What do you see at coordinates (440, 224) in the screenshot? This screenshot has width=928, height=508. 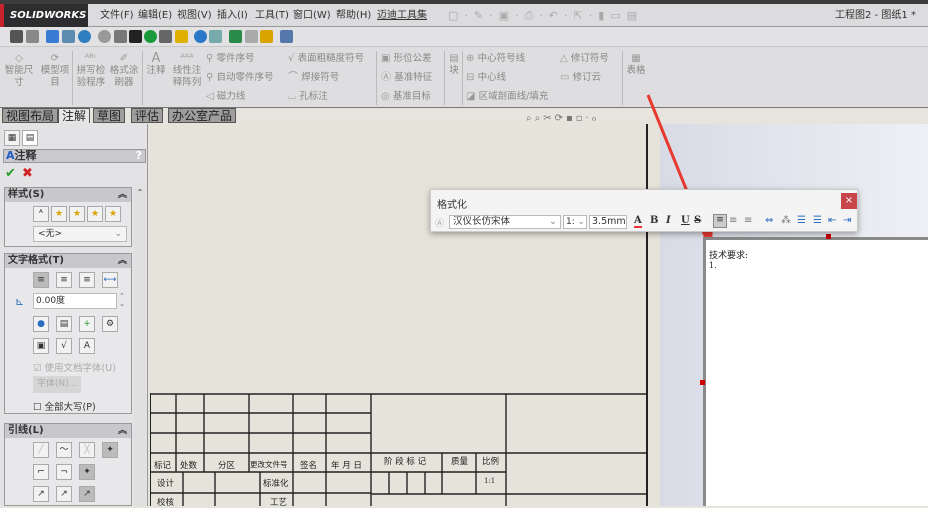 I see `font-icon: Ⓐ` at bounding box center [440, 224].